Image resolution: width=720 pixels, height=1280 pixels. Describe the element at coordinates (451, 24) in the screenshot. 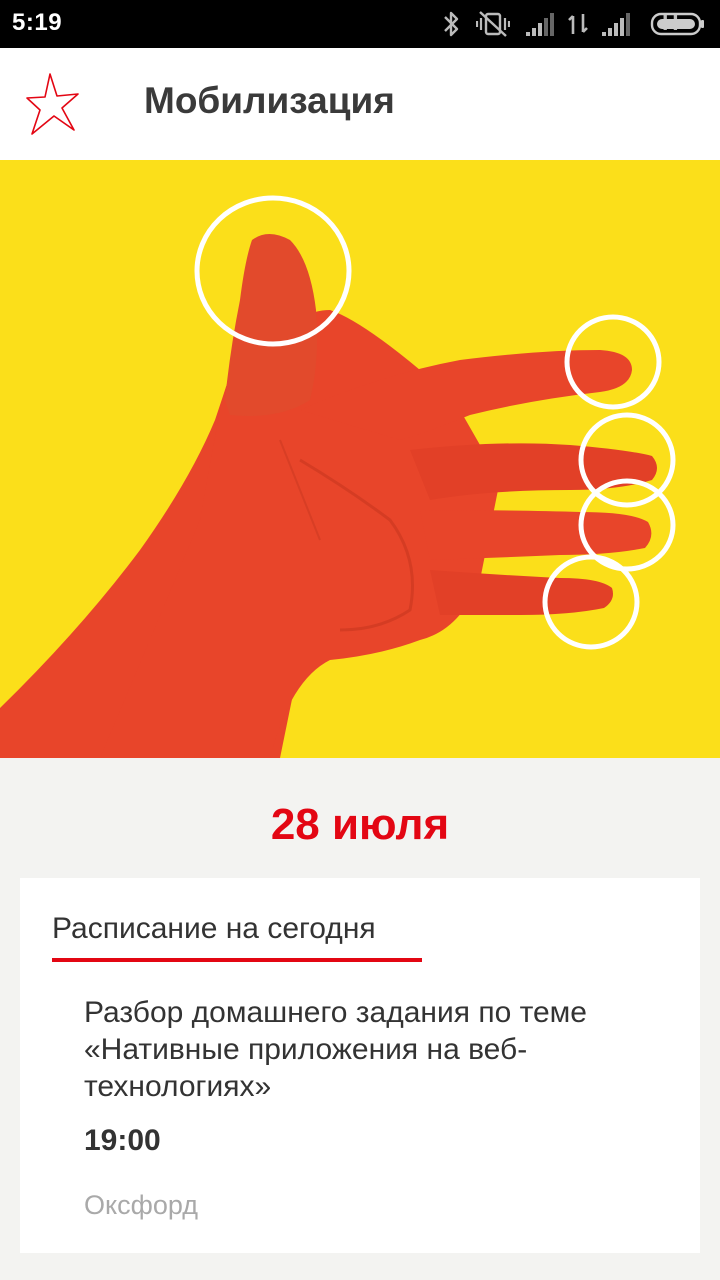

I see `bluetooth-icon` at that location.